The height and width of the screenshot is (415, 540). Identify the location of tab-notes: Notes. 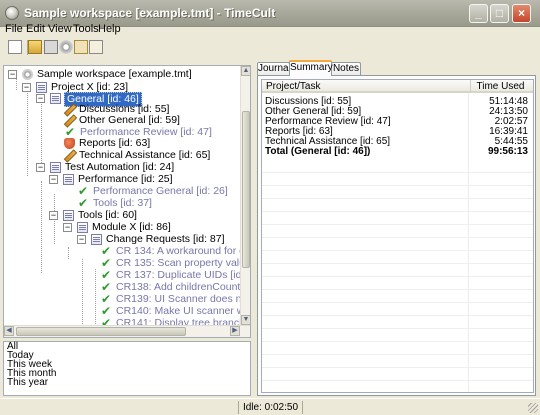
(346, 68).